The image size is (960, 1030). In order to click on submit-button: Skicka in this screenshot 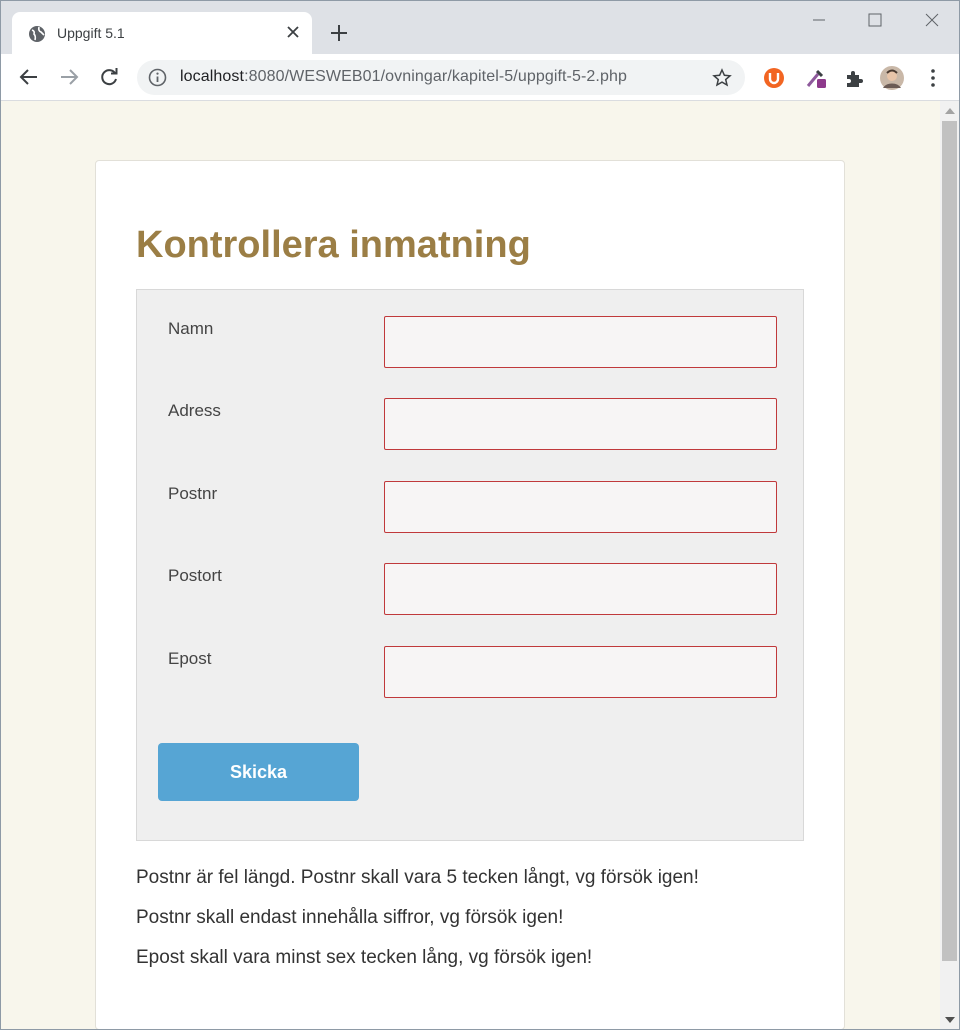, I will do `click(258, 772)`.